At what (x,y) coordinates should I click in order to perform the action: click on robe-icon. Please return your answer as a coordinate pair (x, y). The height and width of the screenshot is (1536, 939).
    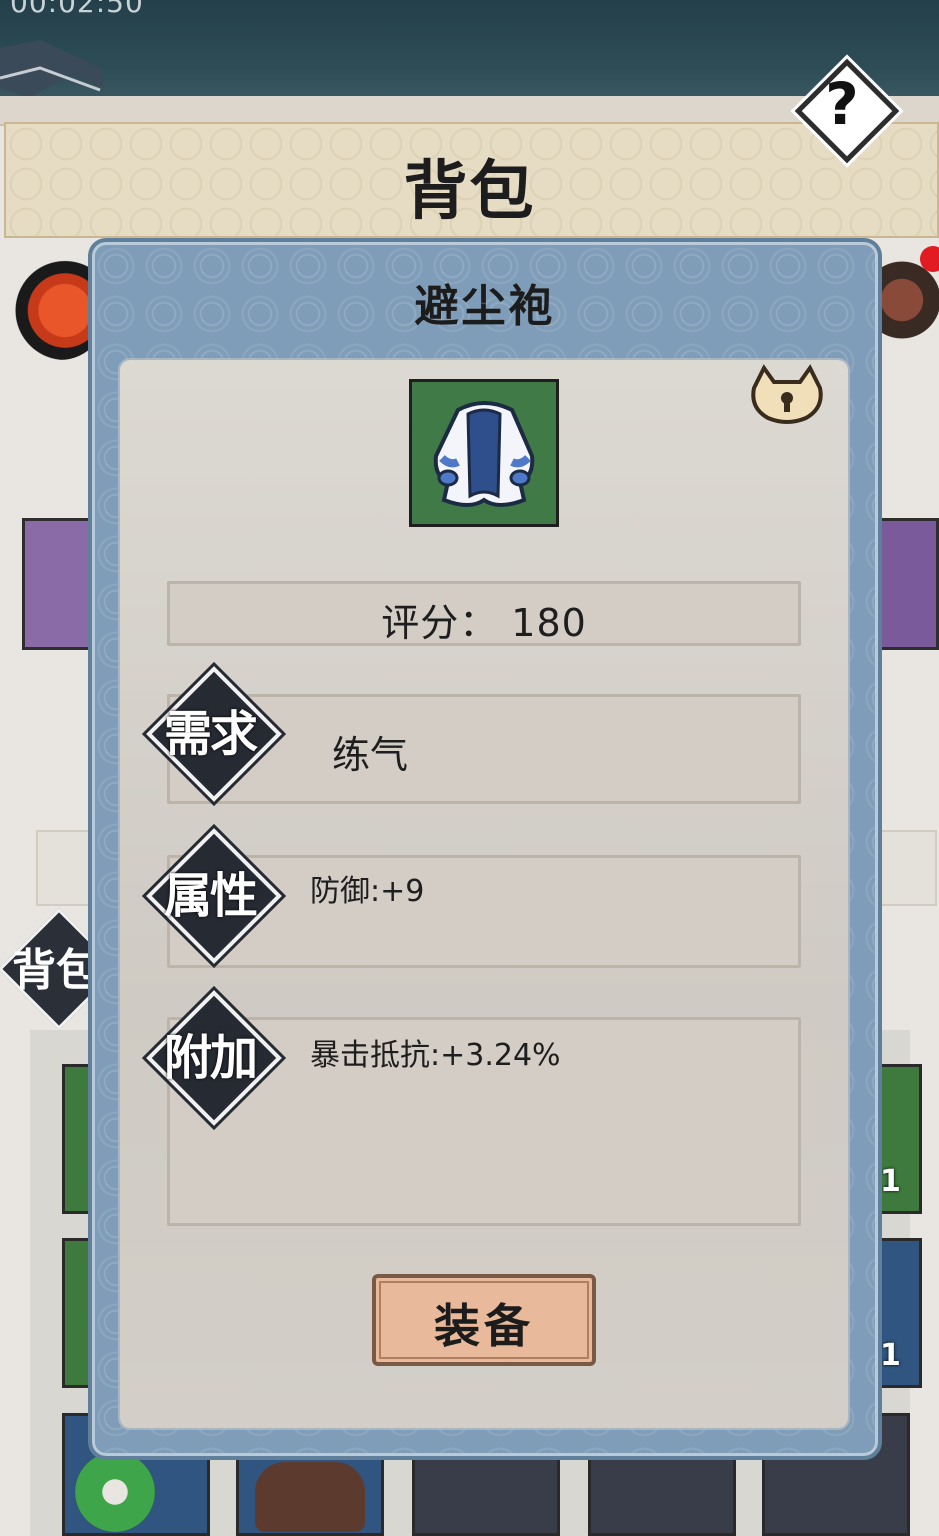
    Looking at the image, I should click on (484, 454).